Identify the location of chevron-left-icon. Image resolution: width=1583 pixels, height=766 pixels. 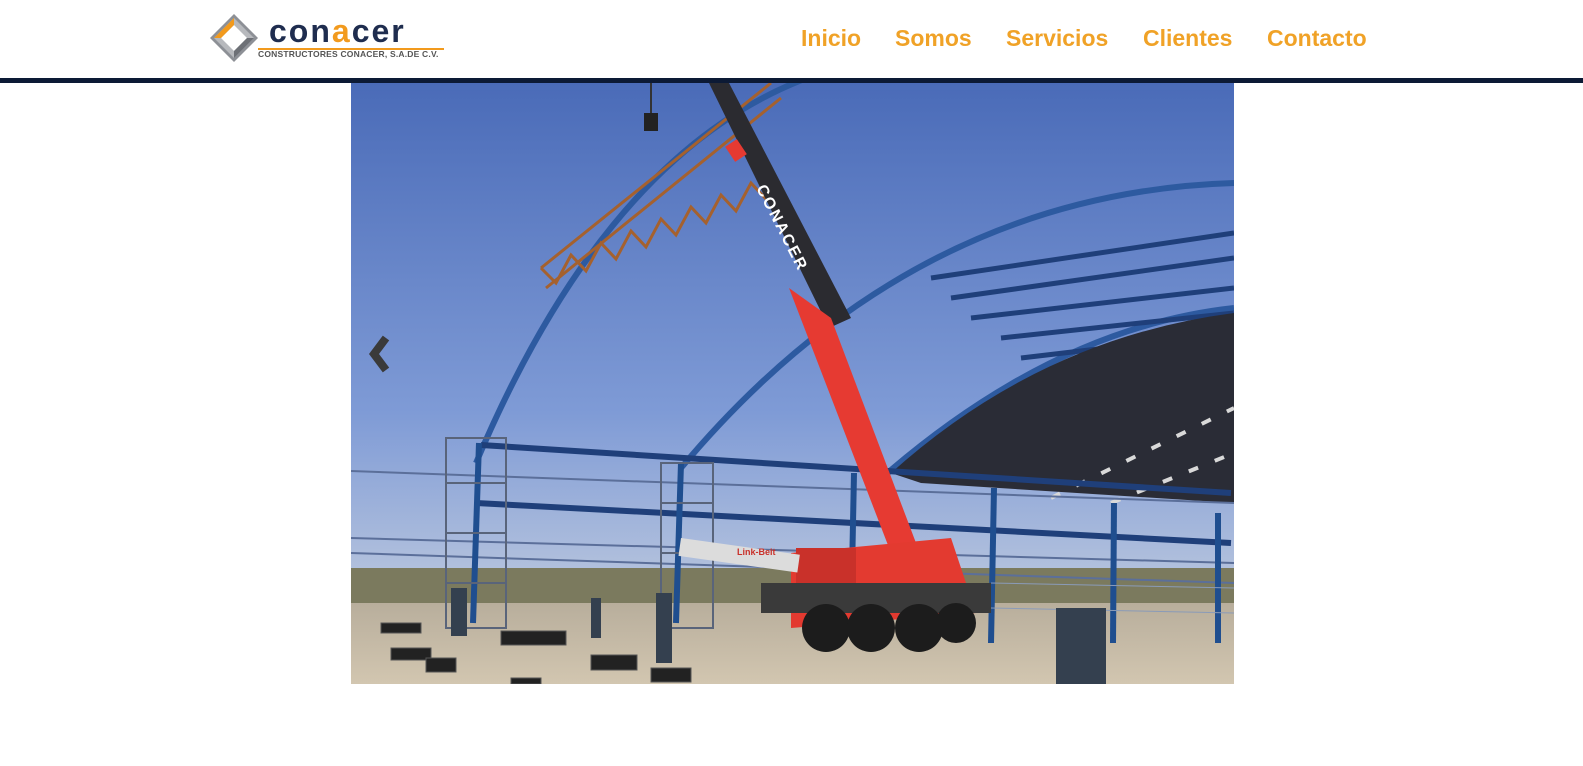
(379, 354).